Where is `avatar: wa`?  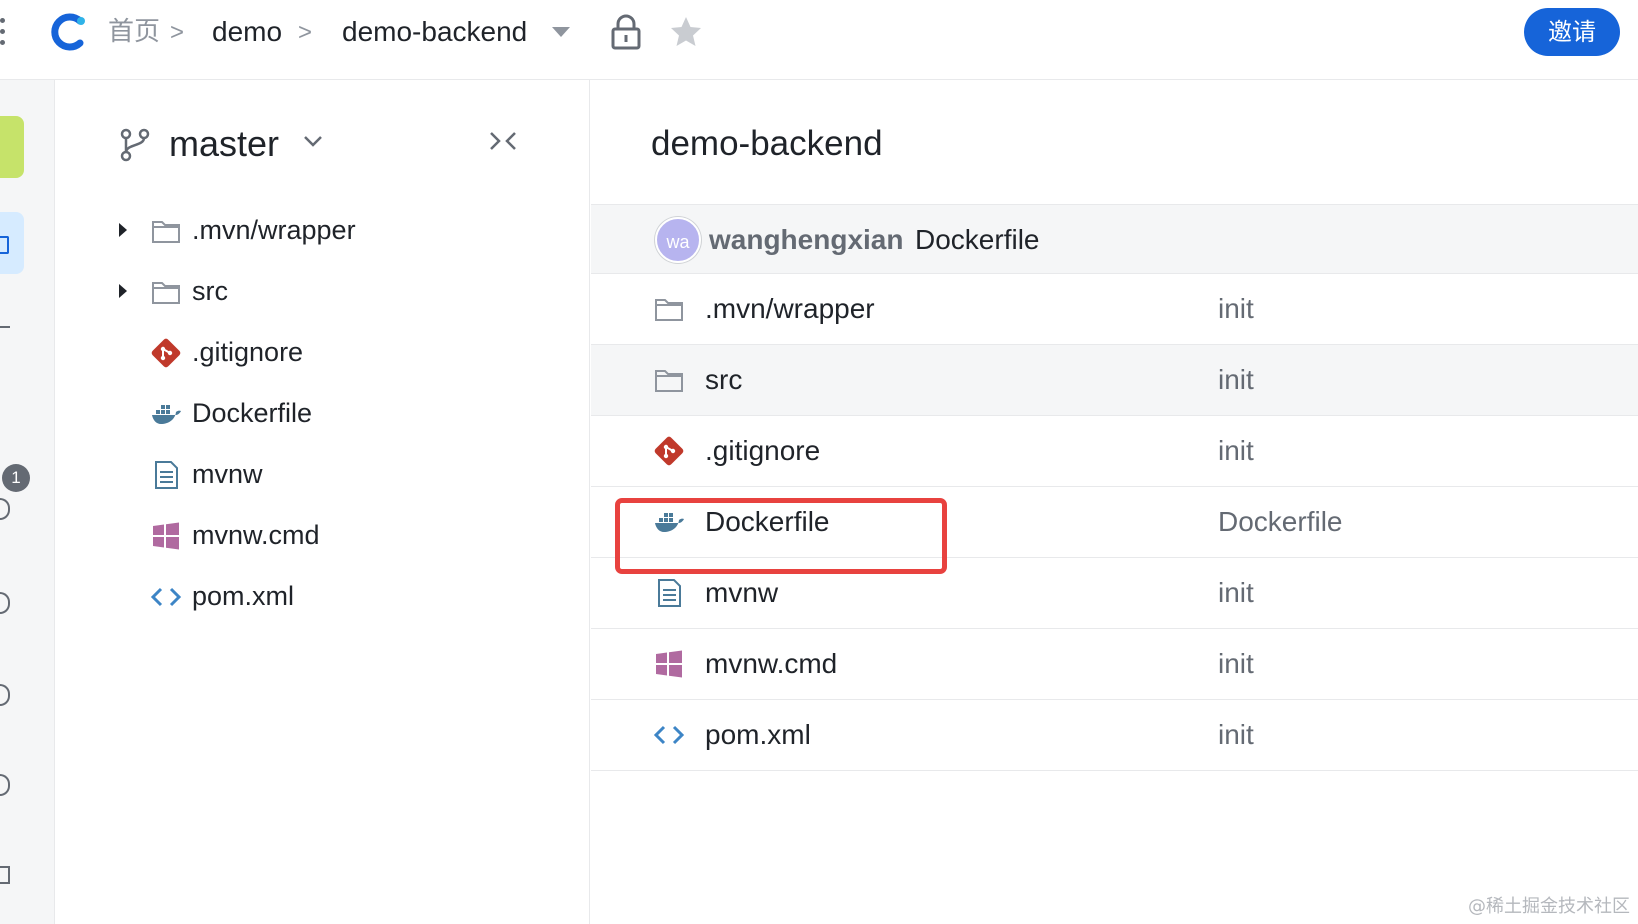 avatar: wa is located at coordinates (678, 240).